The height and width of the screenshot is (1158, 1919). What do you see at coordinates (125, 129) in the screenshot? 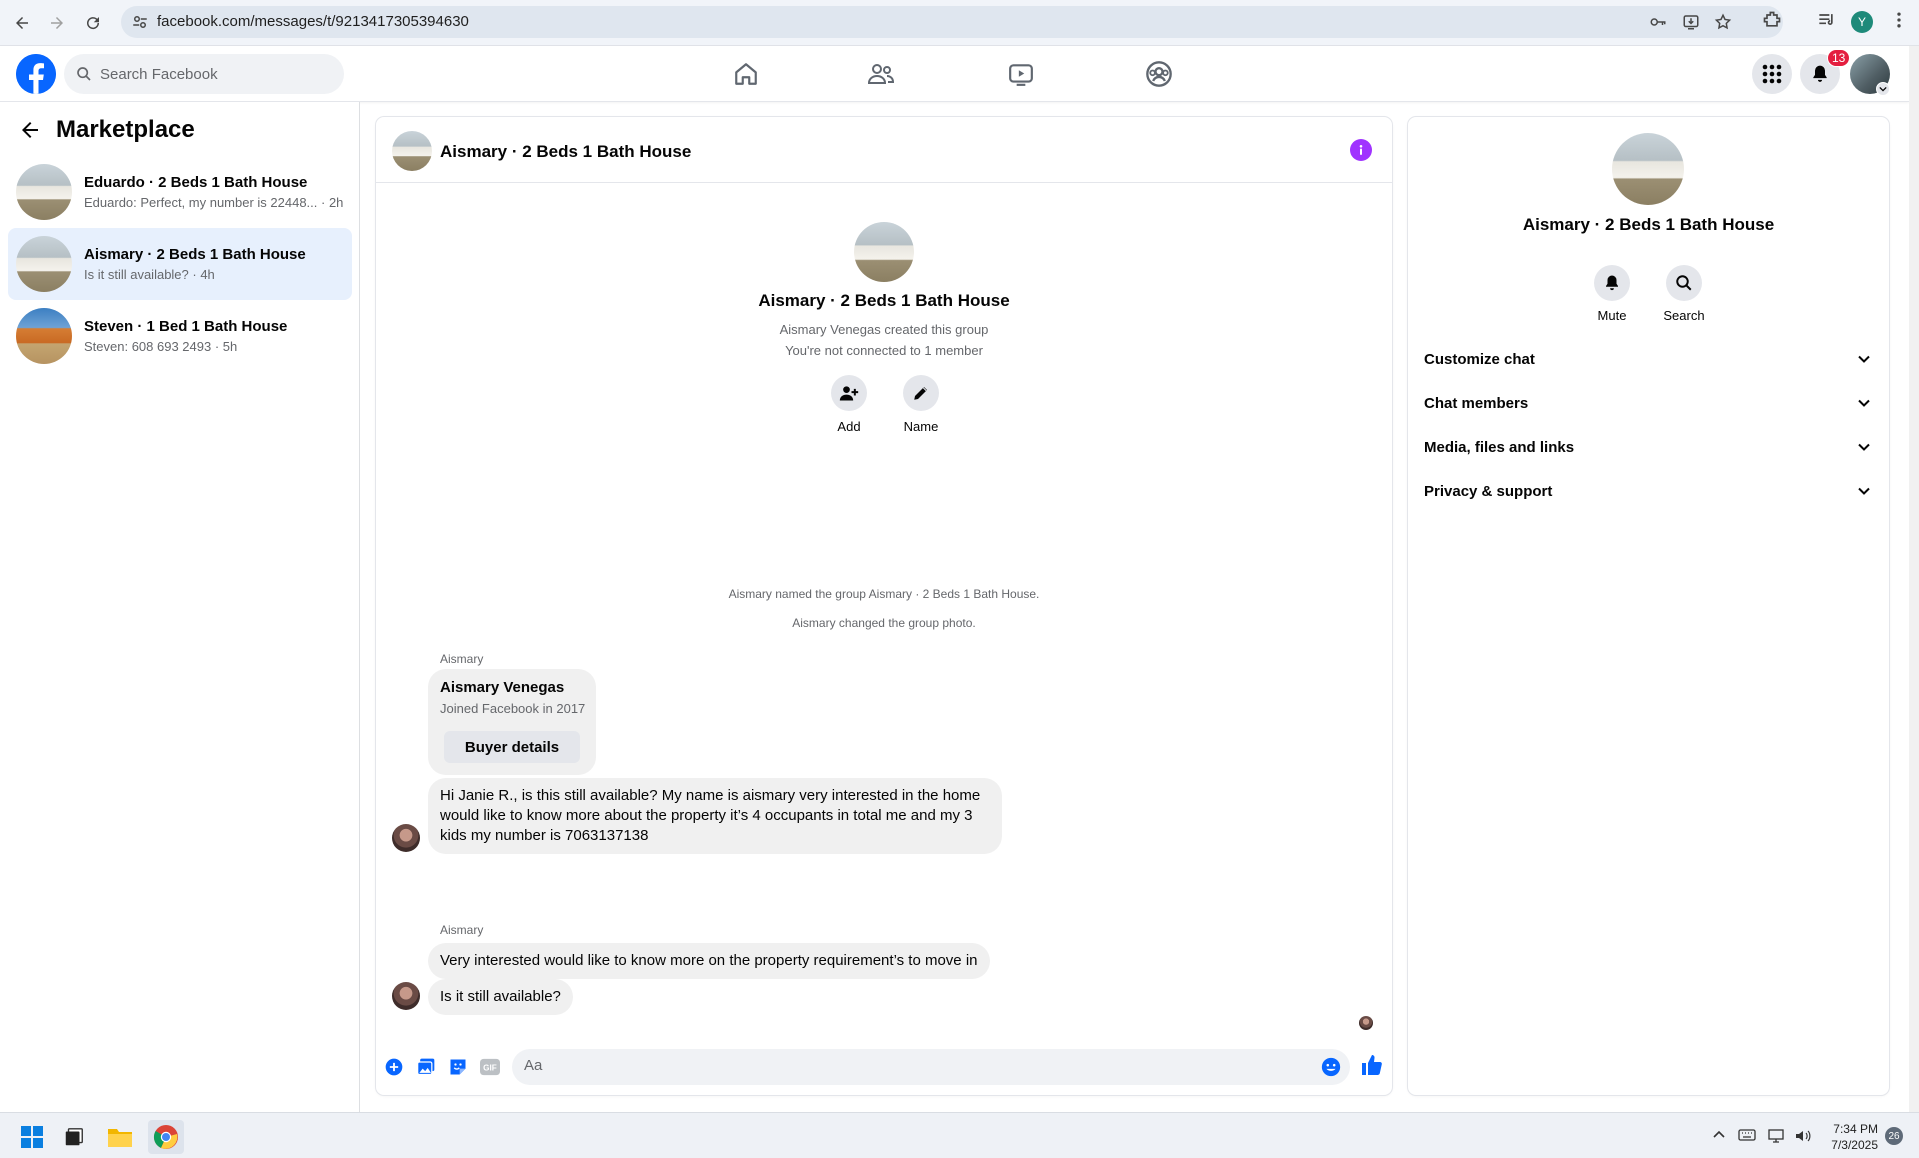
I see `sidebar-title: Marketplace` at bounding box center [125, 129].